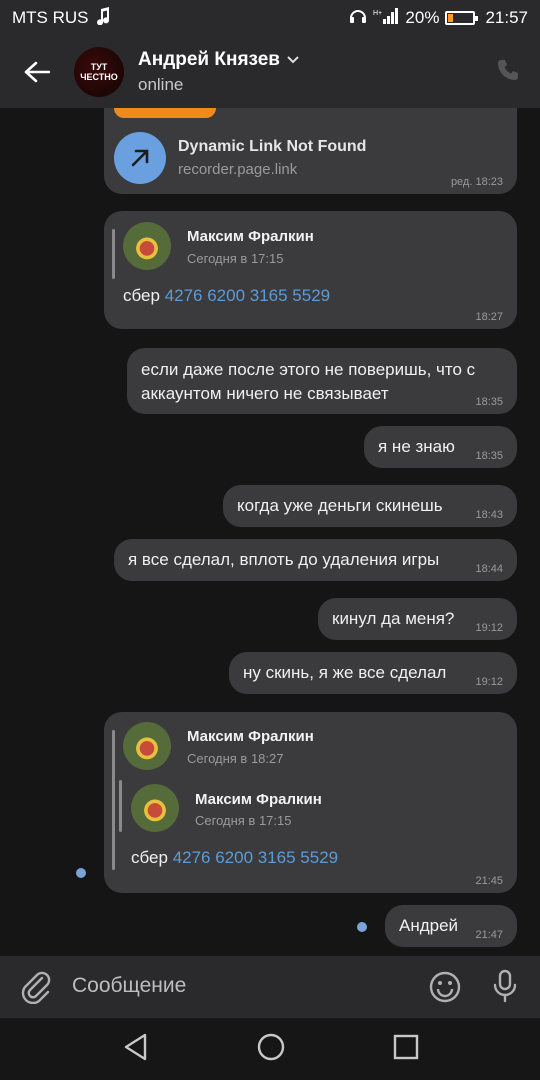 This screenshot has height=1080, width=540. What do you see at coordinates (476, 182) in the screenshot?
I see `message-time: ред. 18:23` at bounding box center [476, 182].